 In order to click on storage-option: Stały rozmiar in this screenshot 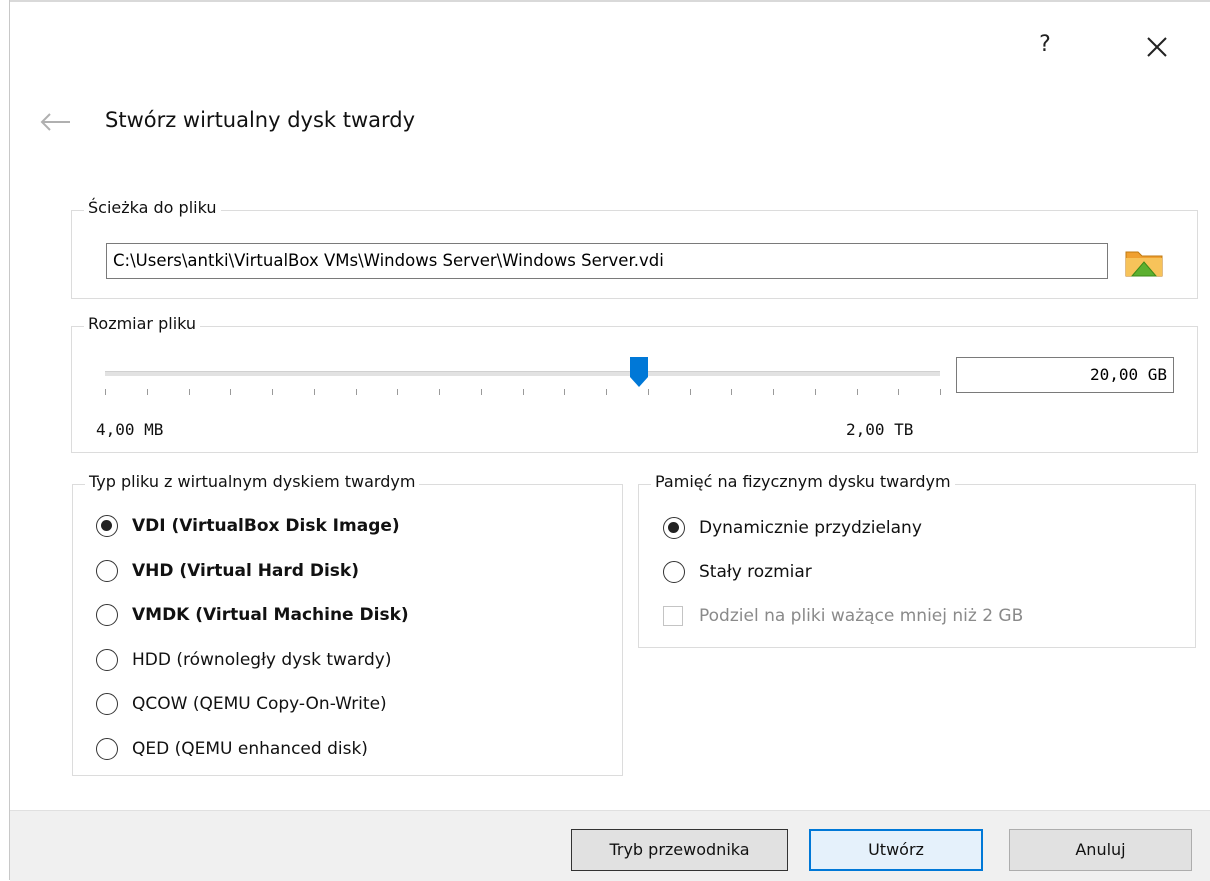, I will do `click(737, 572)`.